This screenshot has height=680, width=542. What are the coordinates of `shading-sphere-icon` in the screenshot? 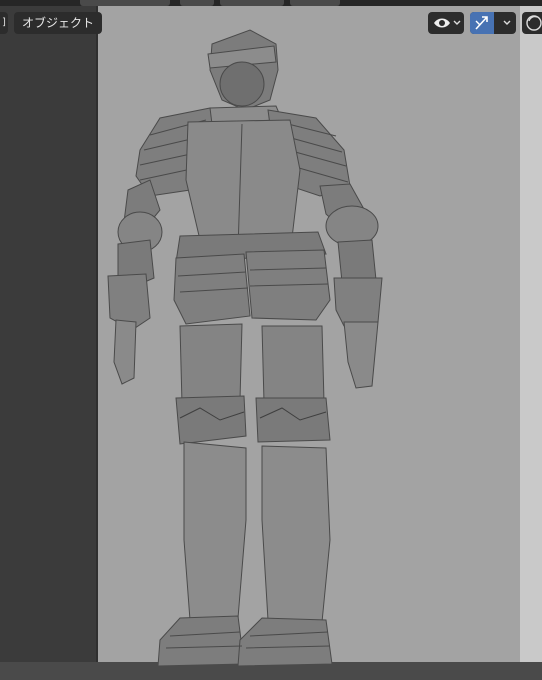 It's located at (534, 23).